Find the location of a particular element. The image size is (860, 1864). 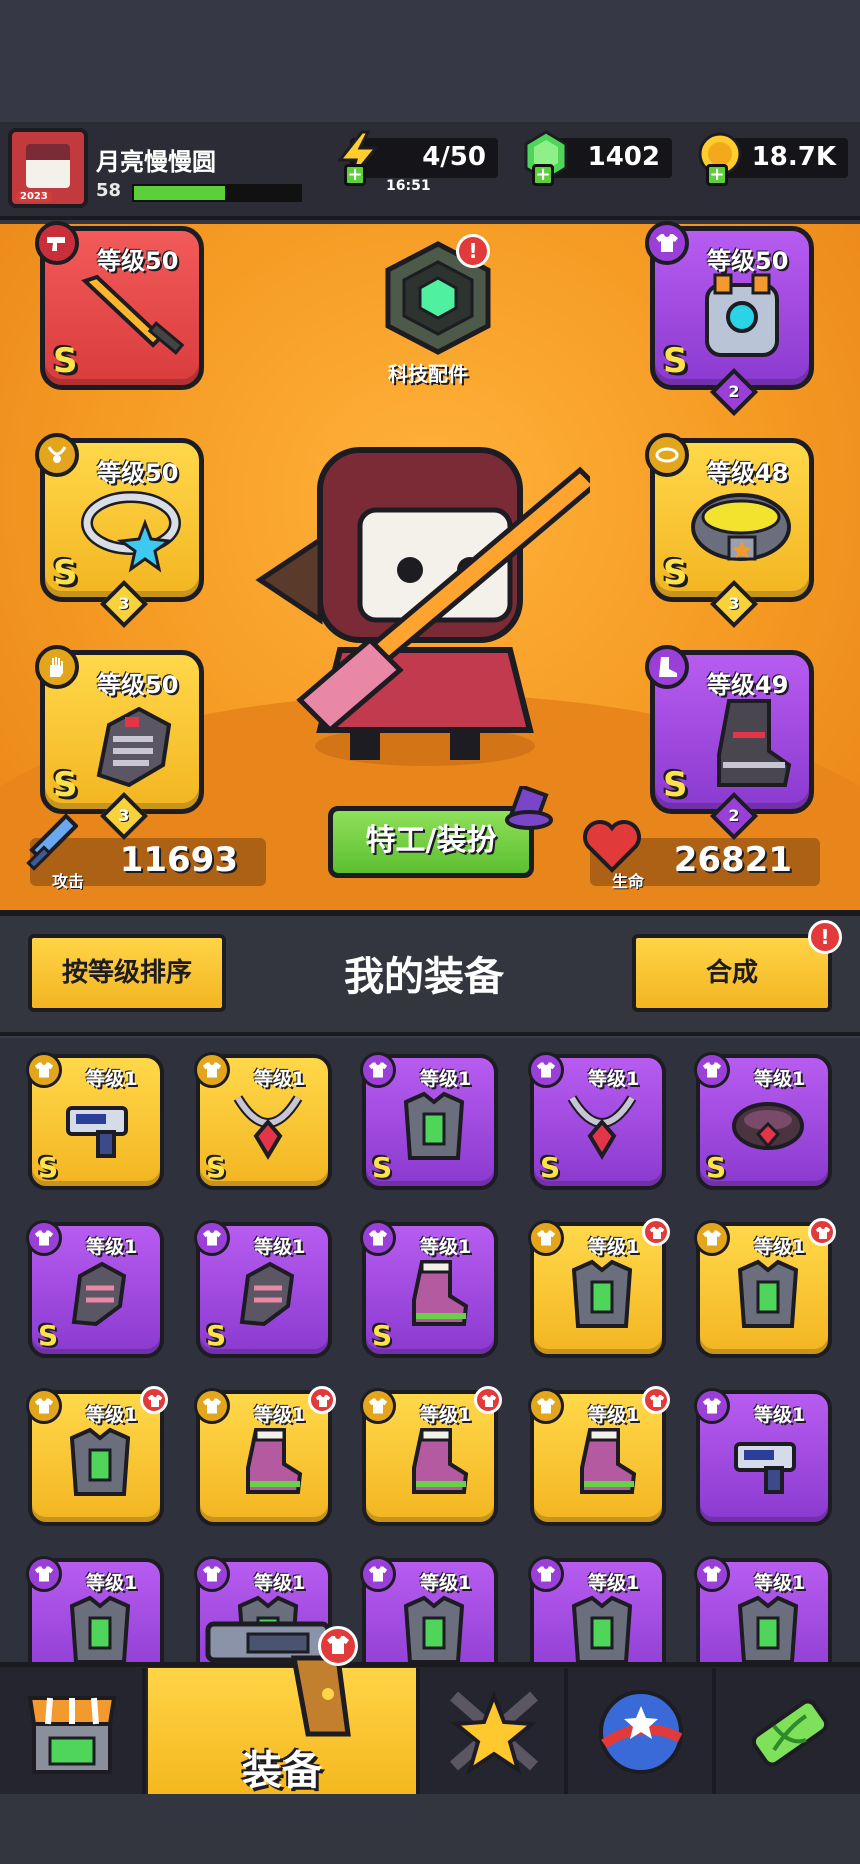

gem-add-button: + is located at coordinates (543, 175).